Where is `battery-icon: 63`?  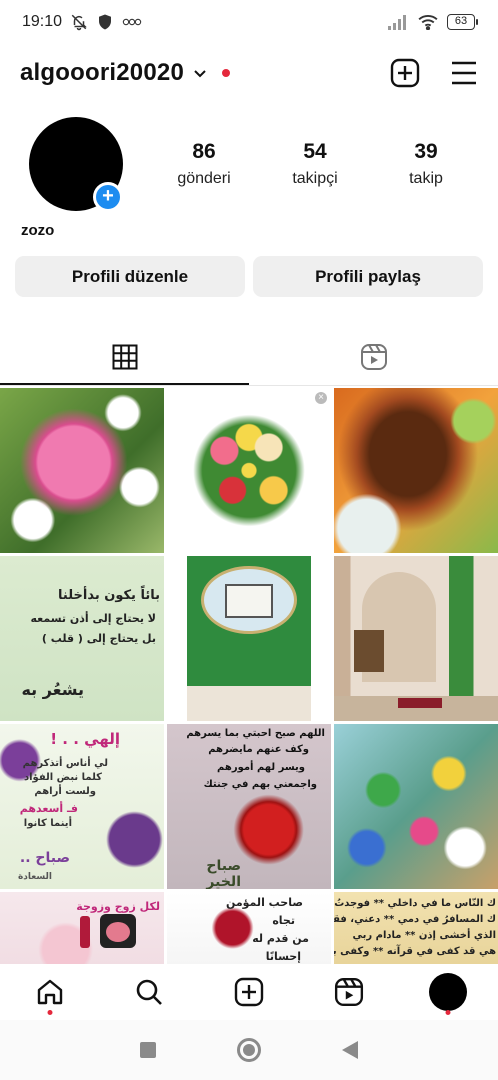 battery-icon: 63 is located at coordinates (462, 22).